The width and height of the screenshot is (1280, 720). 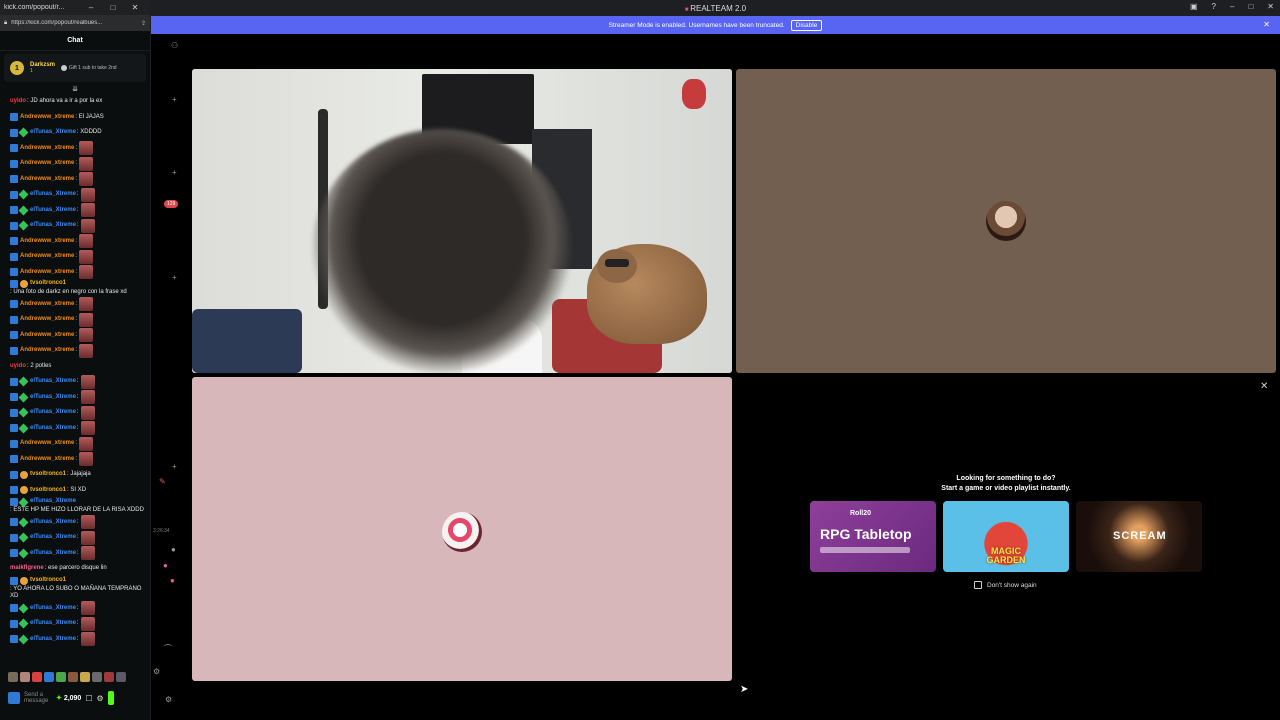 I want to click on pinned-gift-leader: 1 Darkzsm 1 Gift 1 sub to take 2nd, so click(x=75, y=68).